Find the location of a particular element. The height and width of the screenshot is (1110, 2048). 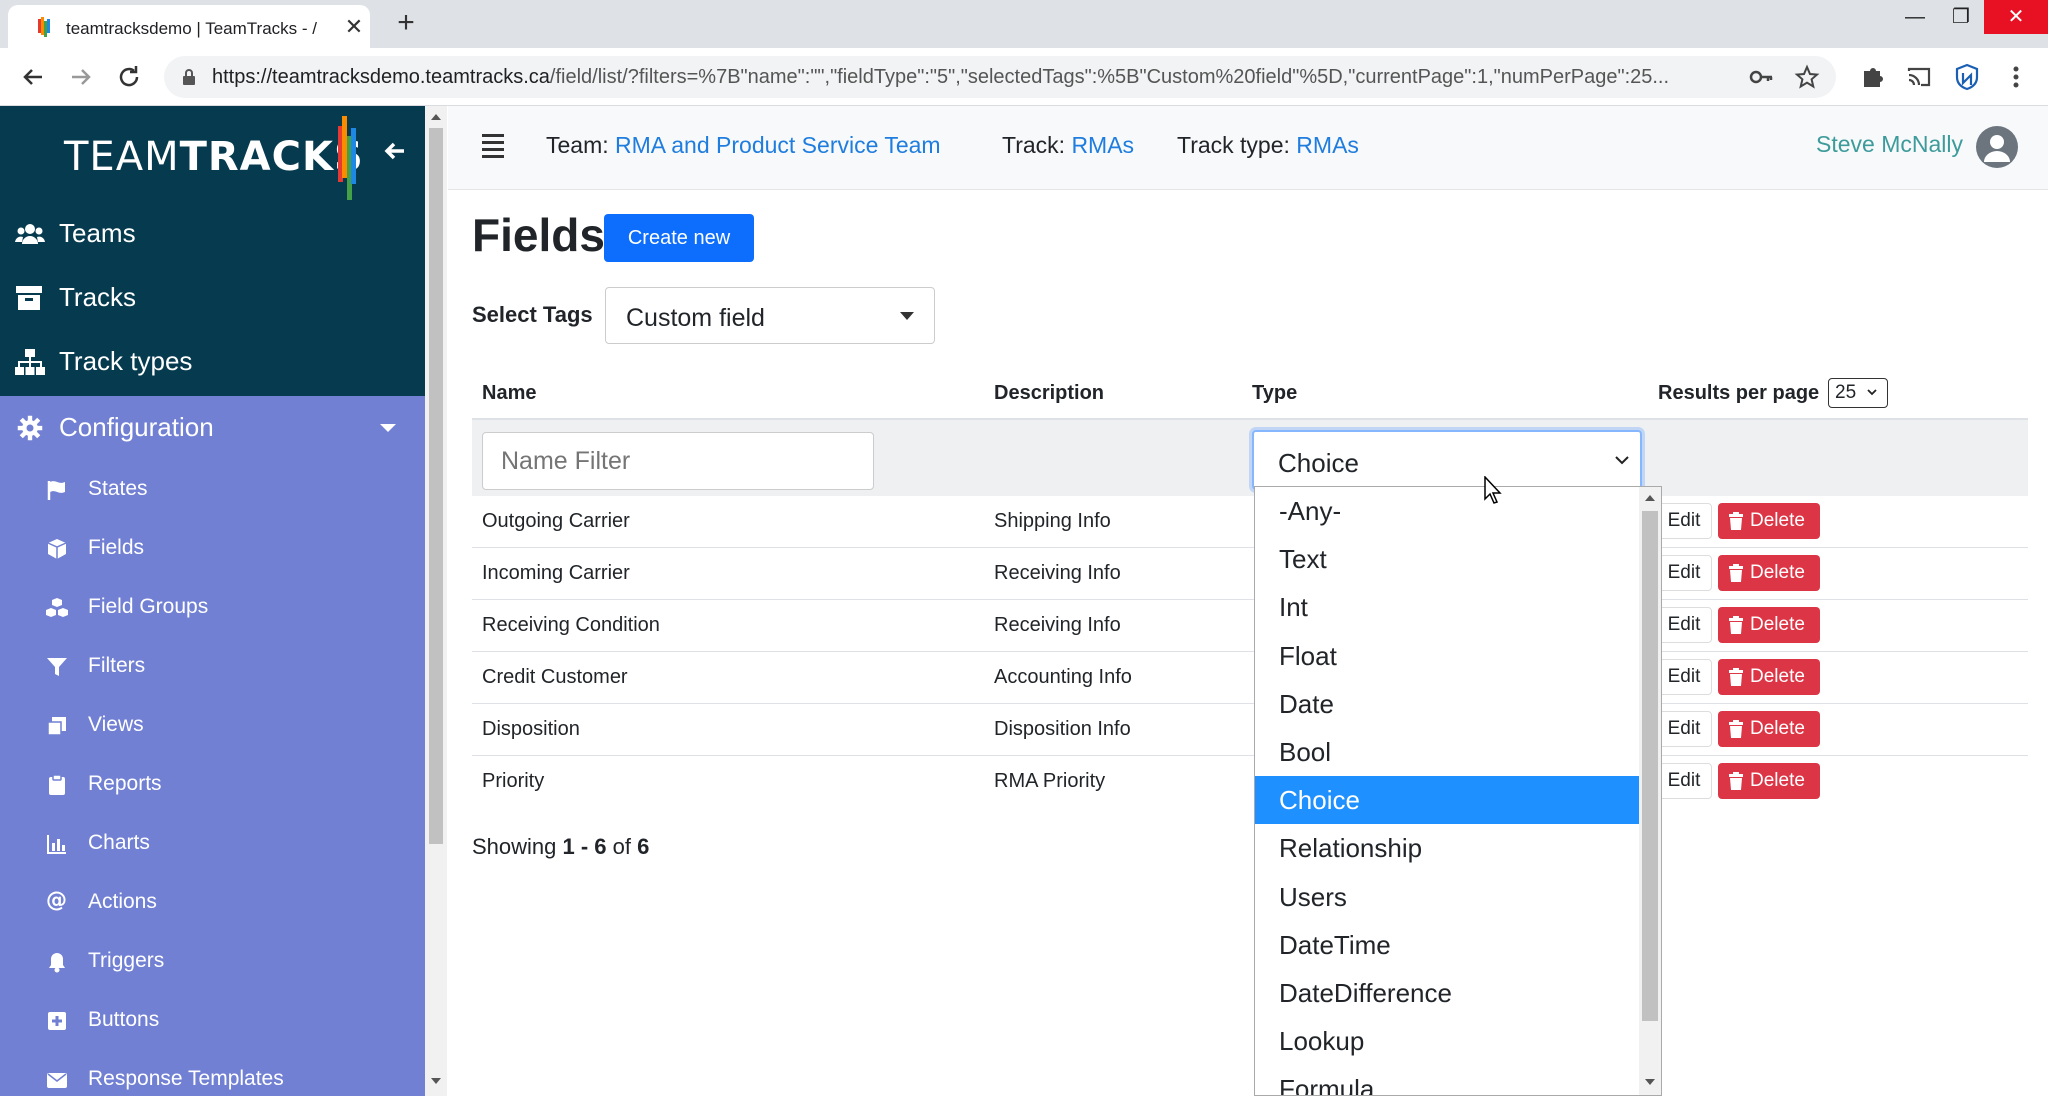

hamburger-menu-icon is located at coordinates (493, 145).